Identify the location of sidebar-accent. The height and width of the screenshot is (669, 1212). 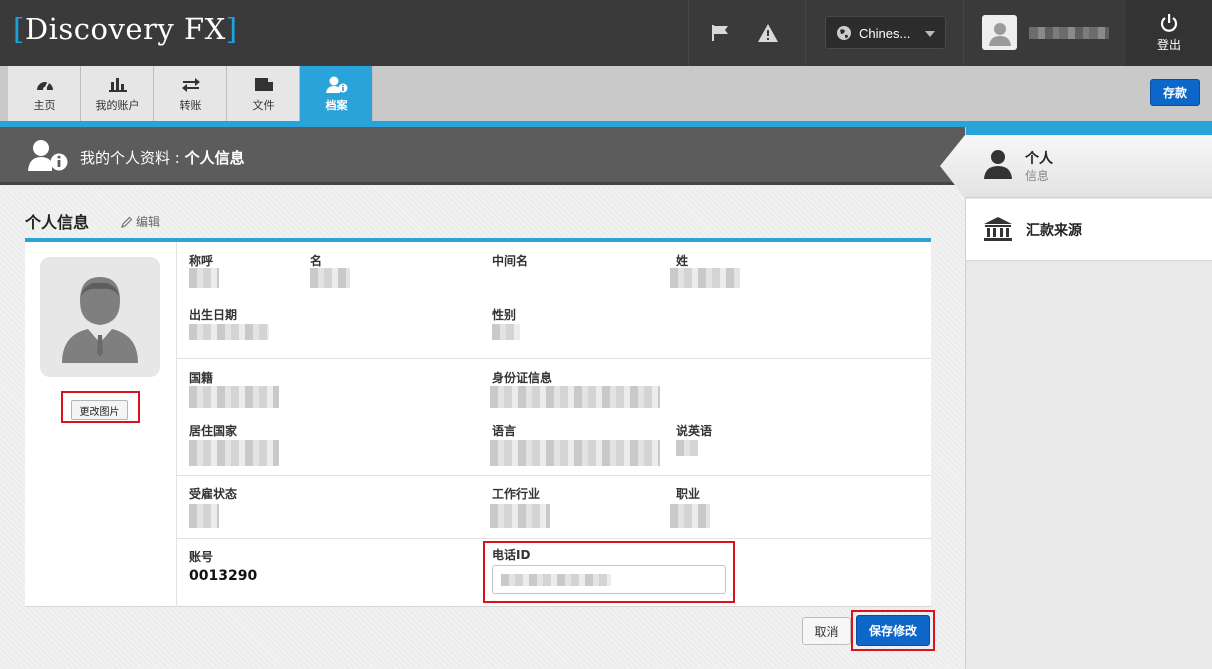
(1089, 131).